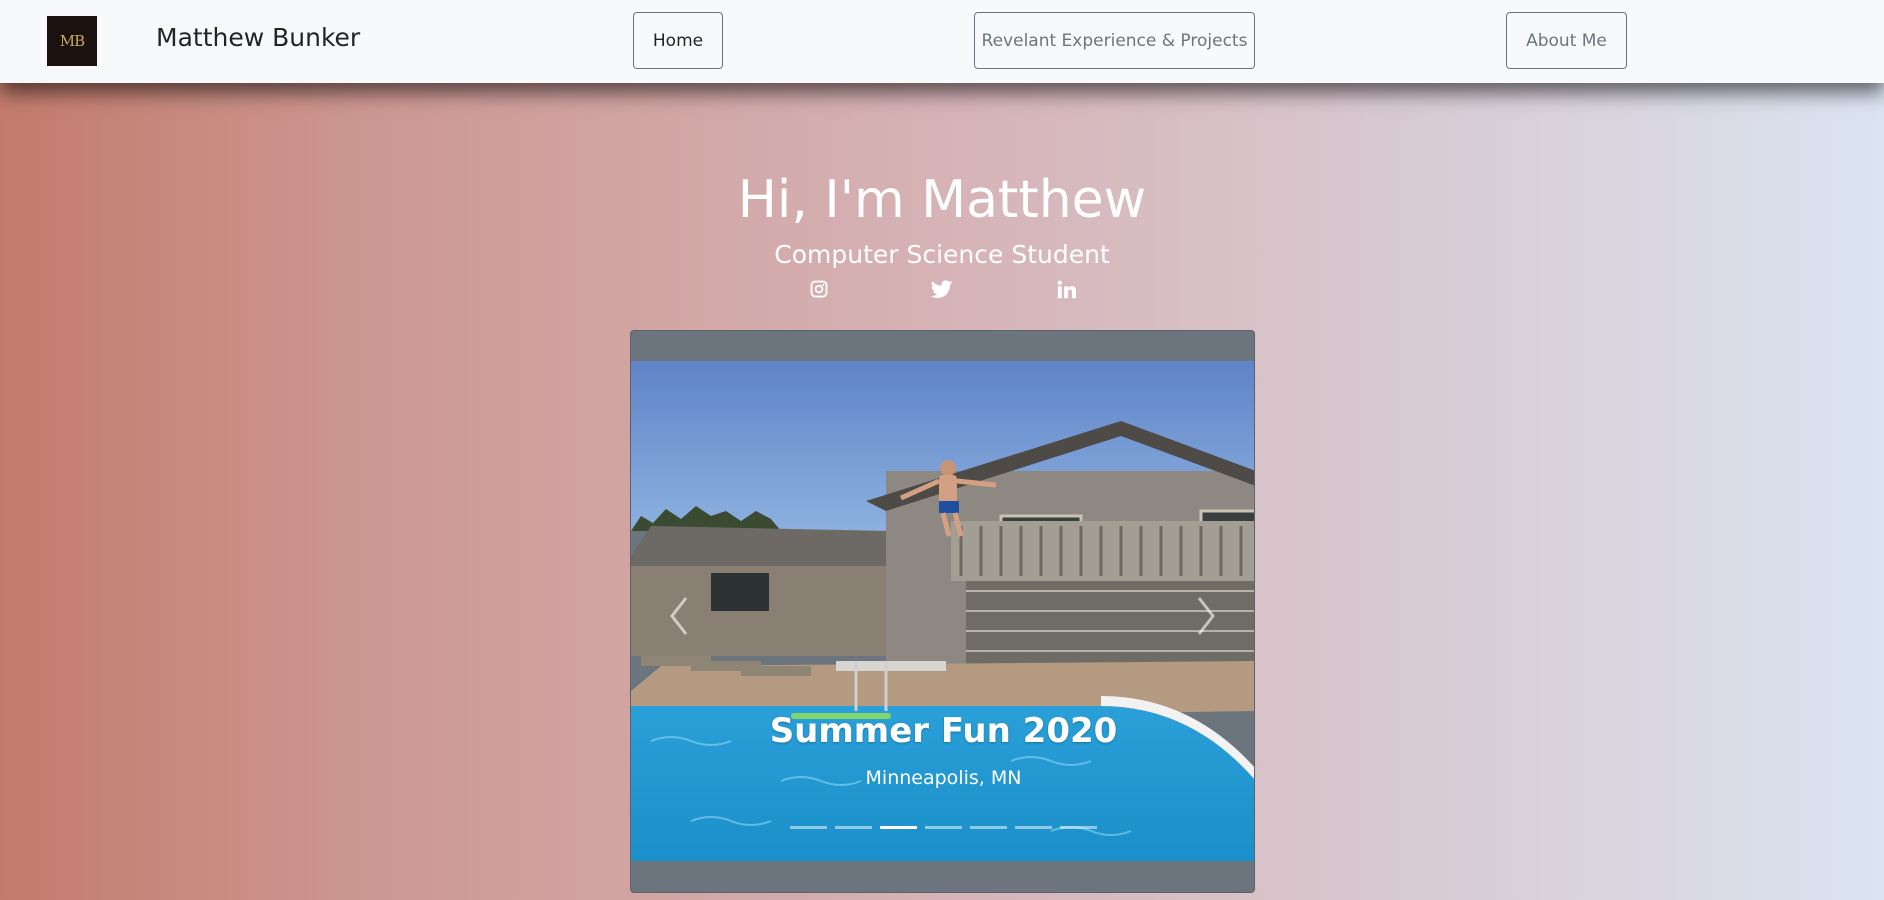  I want to click on carousel-indicators, so click(942, 827).